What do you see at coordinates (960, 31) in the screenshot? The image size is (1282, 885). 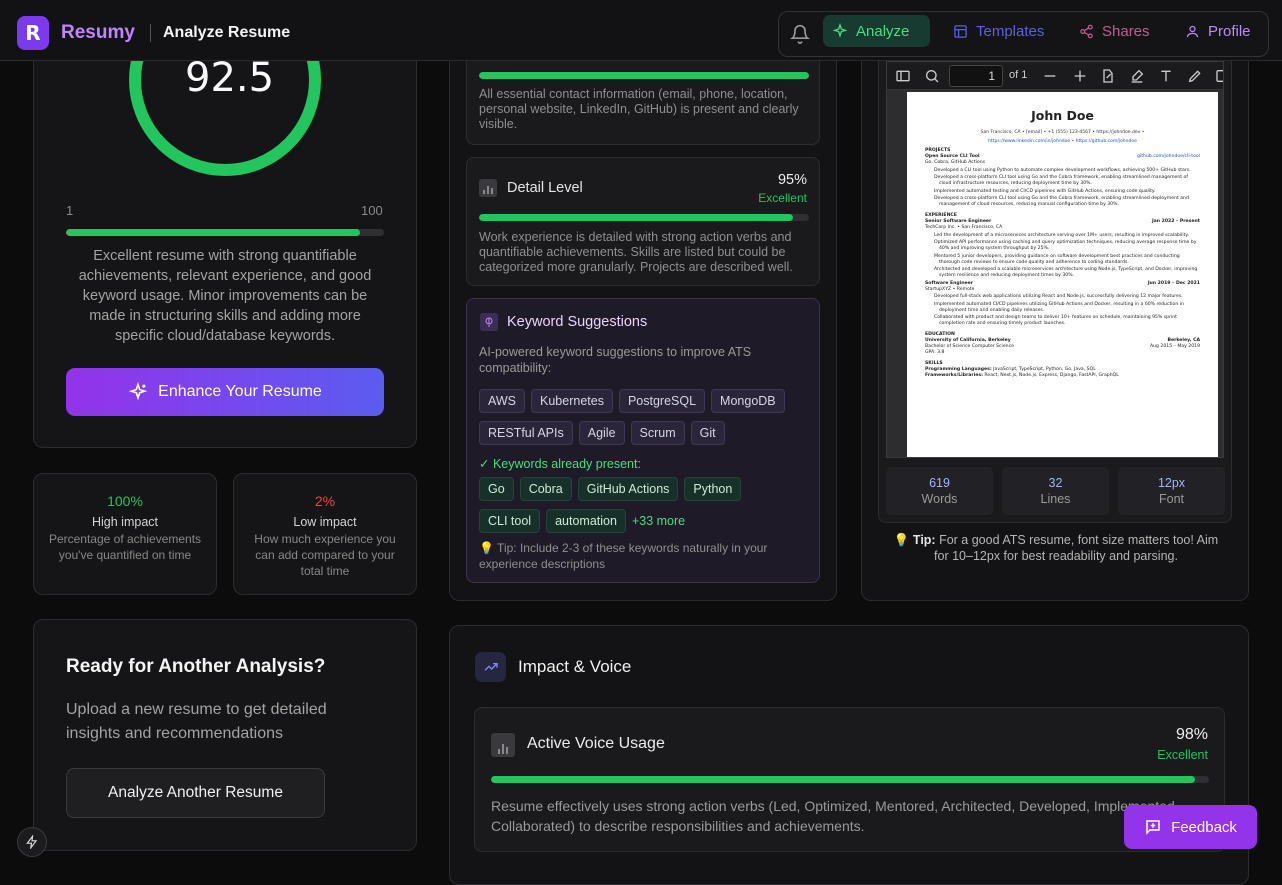 I see `template-icon` at bounding box center [960, 31].